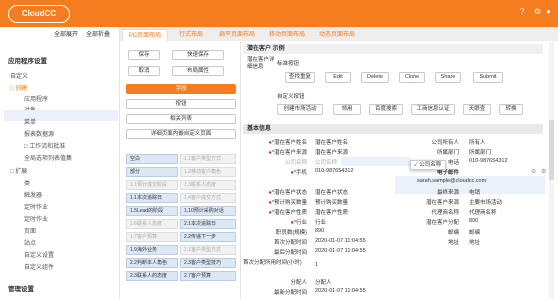  Describe the element at coordinates (320, 222) in the screenshot. I see `field-value: 行业` at that location.